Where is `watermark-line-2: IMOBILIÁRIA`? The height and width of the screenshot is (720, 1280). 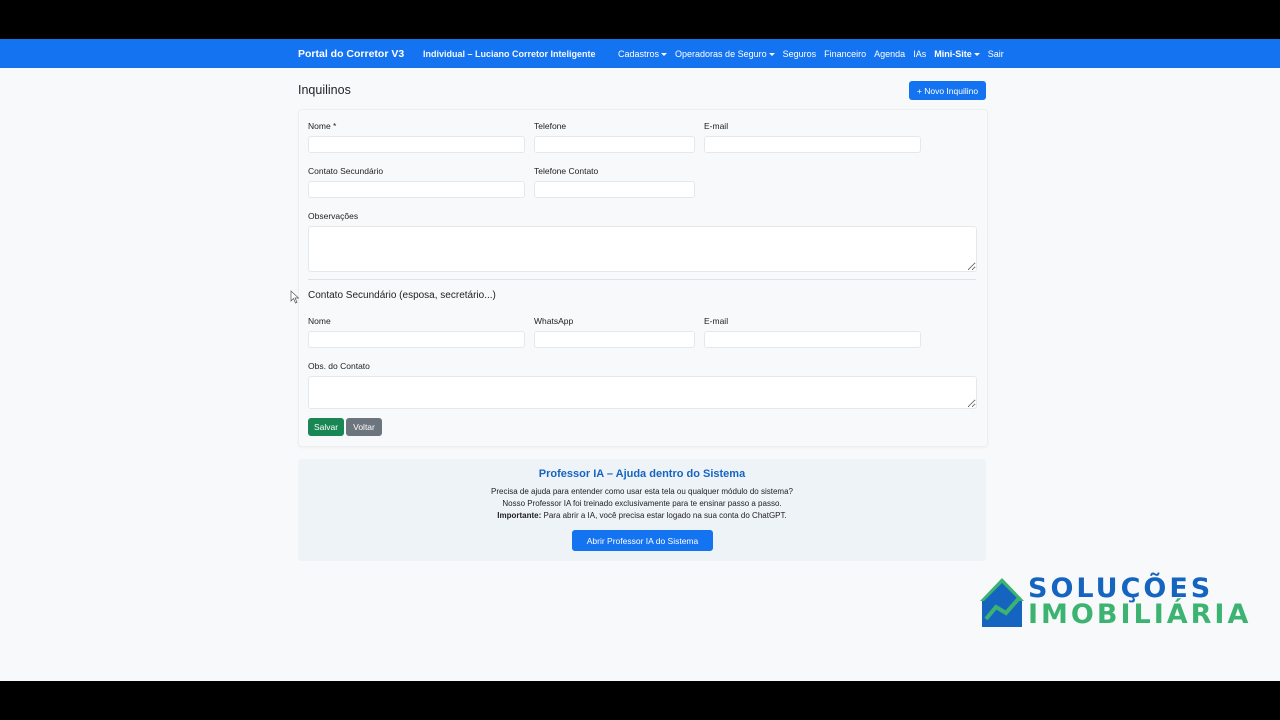 watermark-line-2: IMOBILIÁRIA is located at coordinates (1140, 614).